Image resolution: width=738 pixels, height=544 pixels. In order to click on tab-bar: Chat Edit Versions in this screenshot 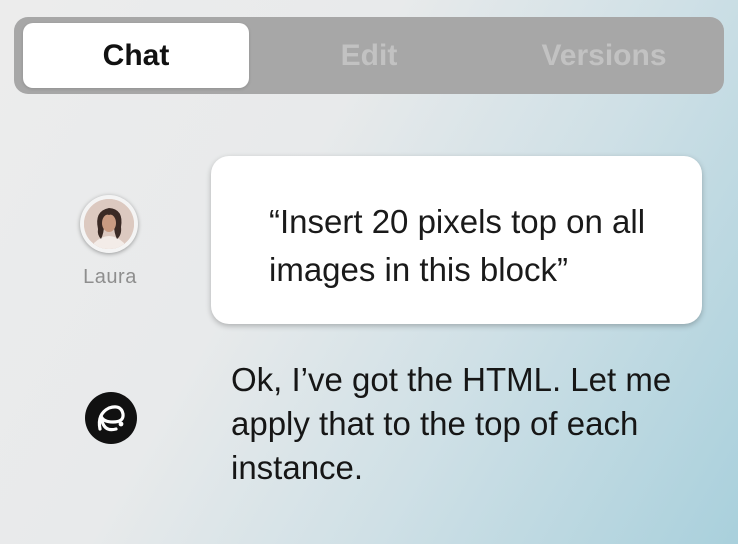, I will do `click(369, 55)`.